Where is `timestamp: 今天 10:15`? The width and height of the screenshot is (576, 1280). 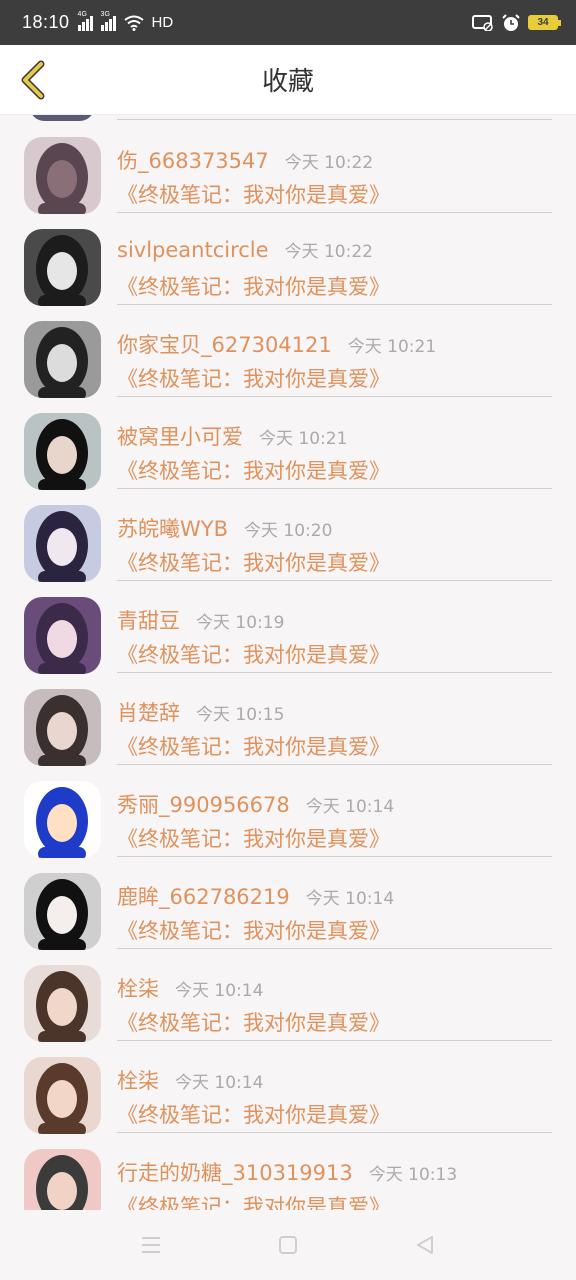 timestamp: 今天 10:15 is located at coordinates (240, 715).